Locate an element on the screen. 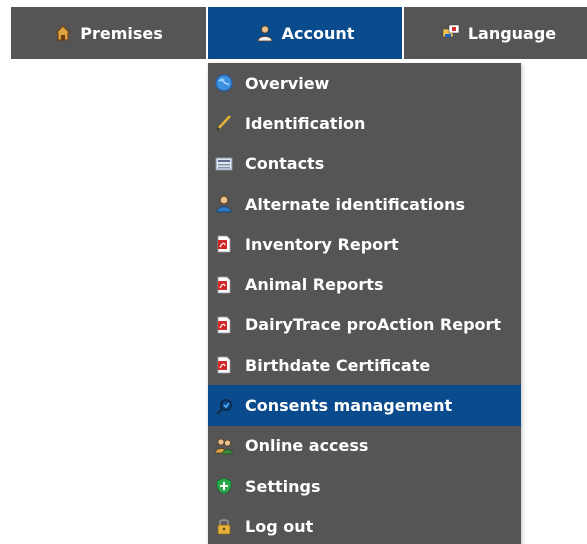  tab-account: Account is located at coordinates (305, 33).